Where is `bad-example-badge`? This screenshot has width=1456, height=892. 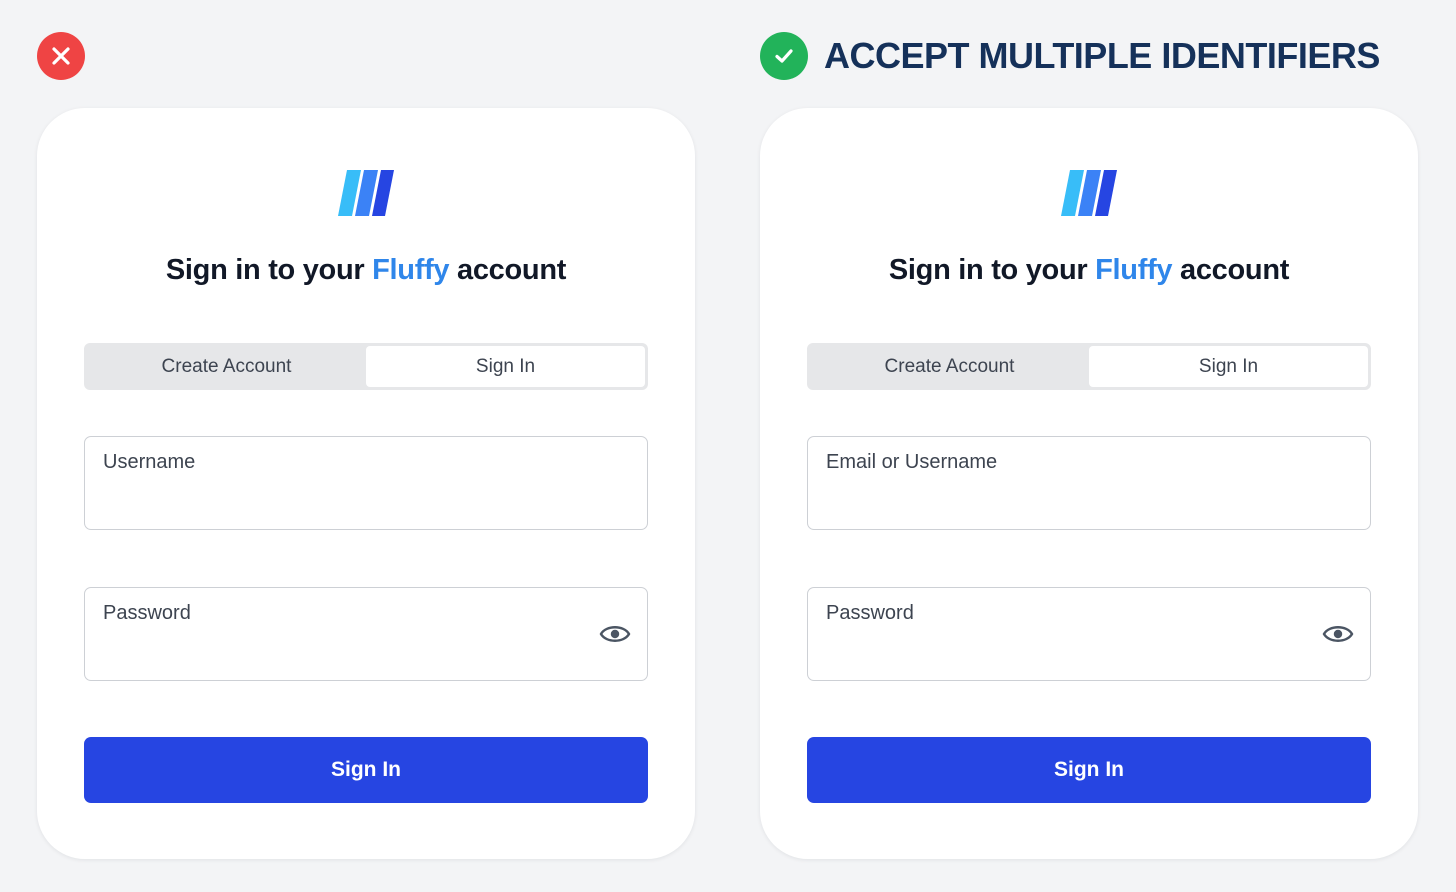
bad-example-badge is located at coordinates (61, 56).